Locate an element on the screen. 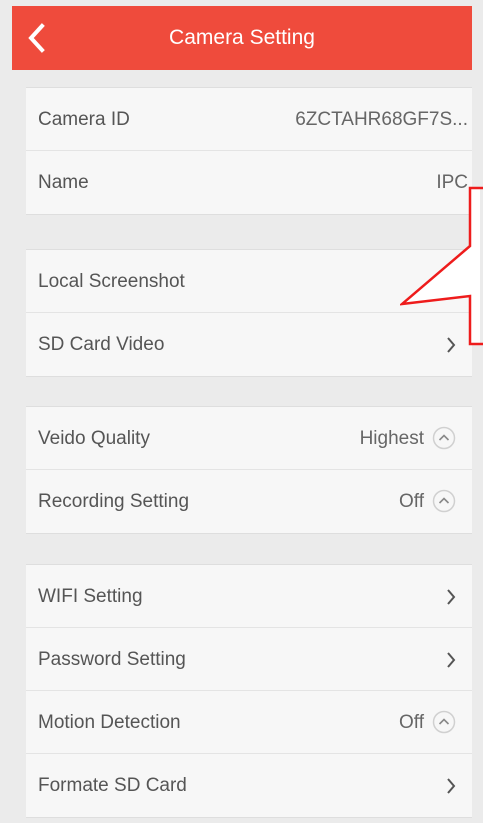 This screenshot has height=823, width=483. motion-detection-value: Off is located at coordinates (411, 722).